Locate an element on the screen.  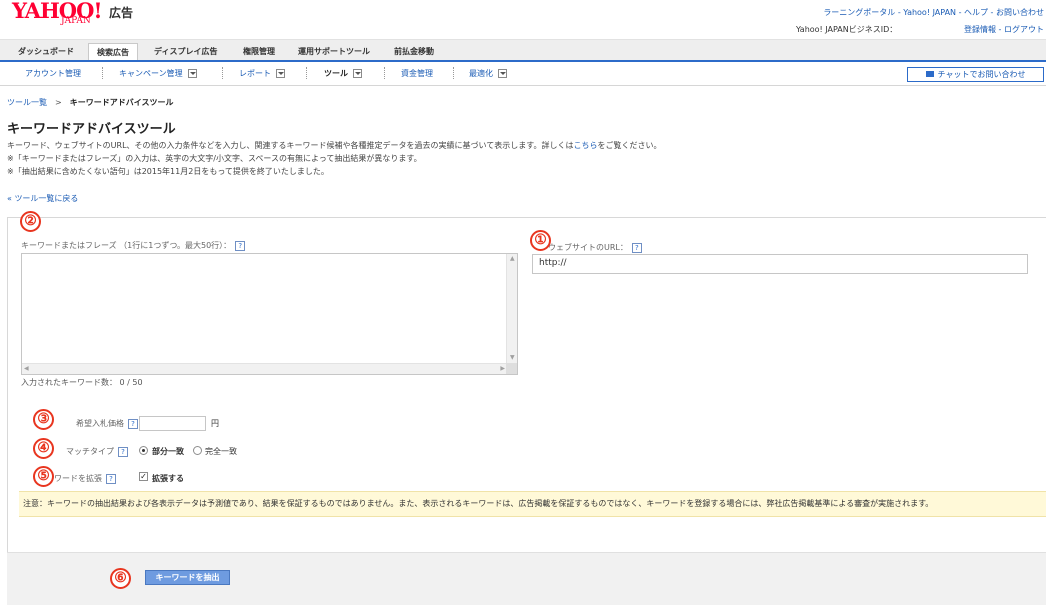
subnav-label: アカウント管理 is located at coordinates (53, 73).